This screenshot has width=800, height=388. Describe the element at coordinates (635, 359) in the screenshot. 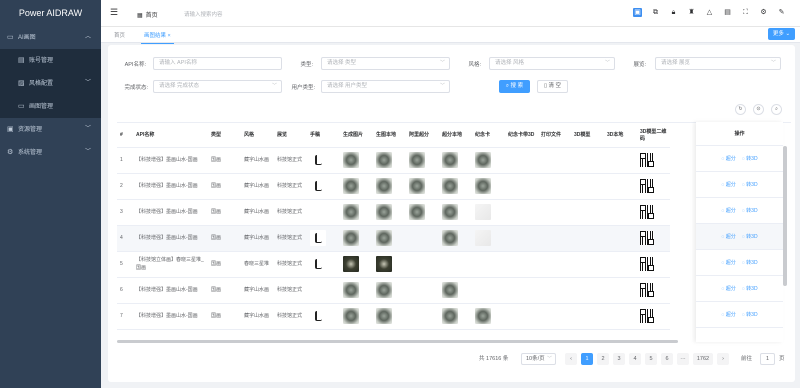

I see `page-4-button: 4` at that location.